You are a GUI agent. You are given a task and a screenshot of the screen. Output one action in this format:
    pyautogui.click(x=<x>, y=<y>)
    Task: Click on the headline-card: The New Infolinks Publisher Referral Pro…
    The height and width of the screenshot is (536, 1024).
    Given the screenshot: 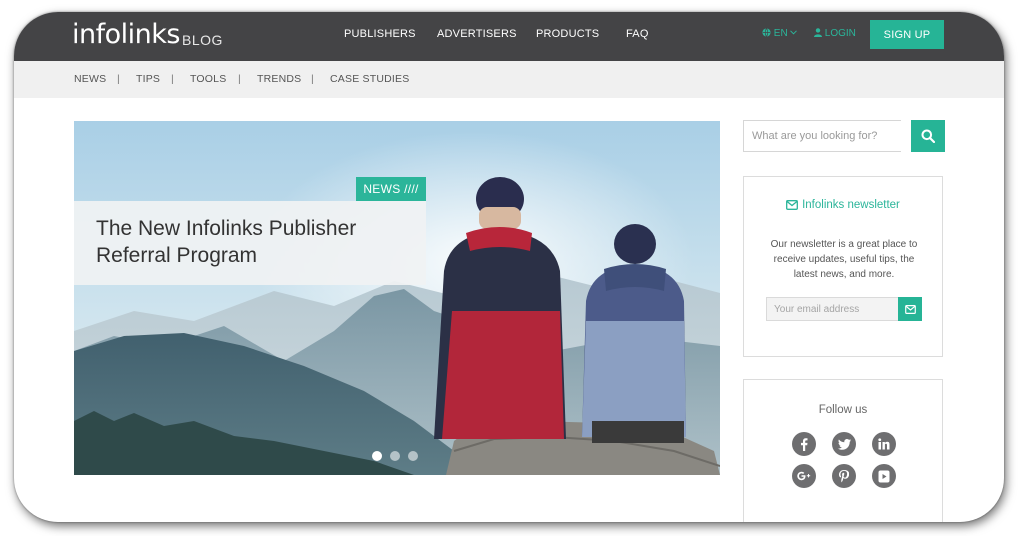 What is the action you would take?
    pyautogui.click(x=250, y=243)
    